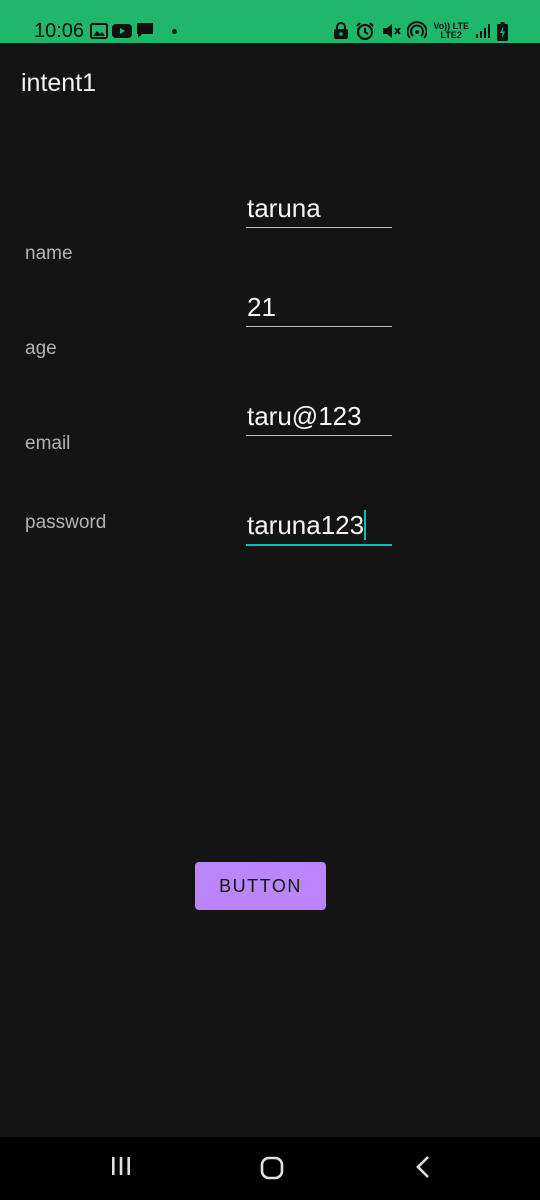  What do you see at coordinates (341, 30) in the screenshot?
I see `lock-icon` at bounding box center [341, 30].